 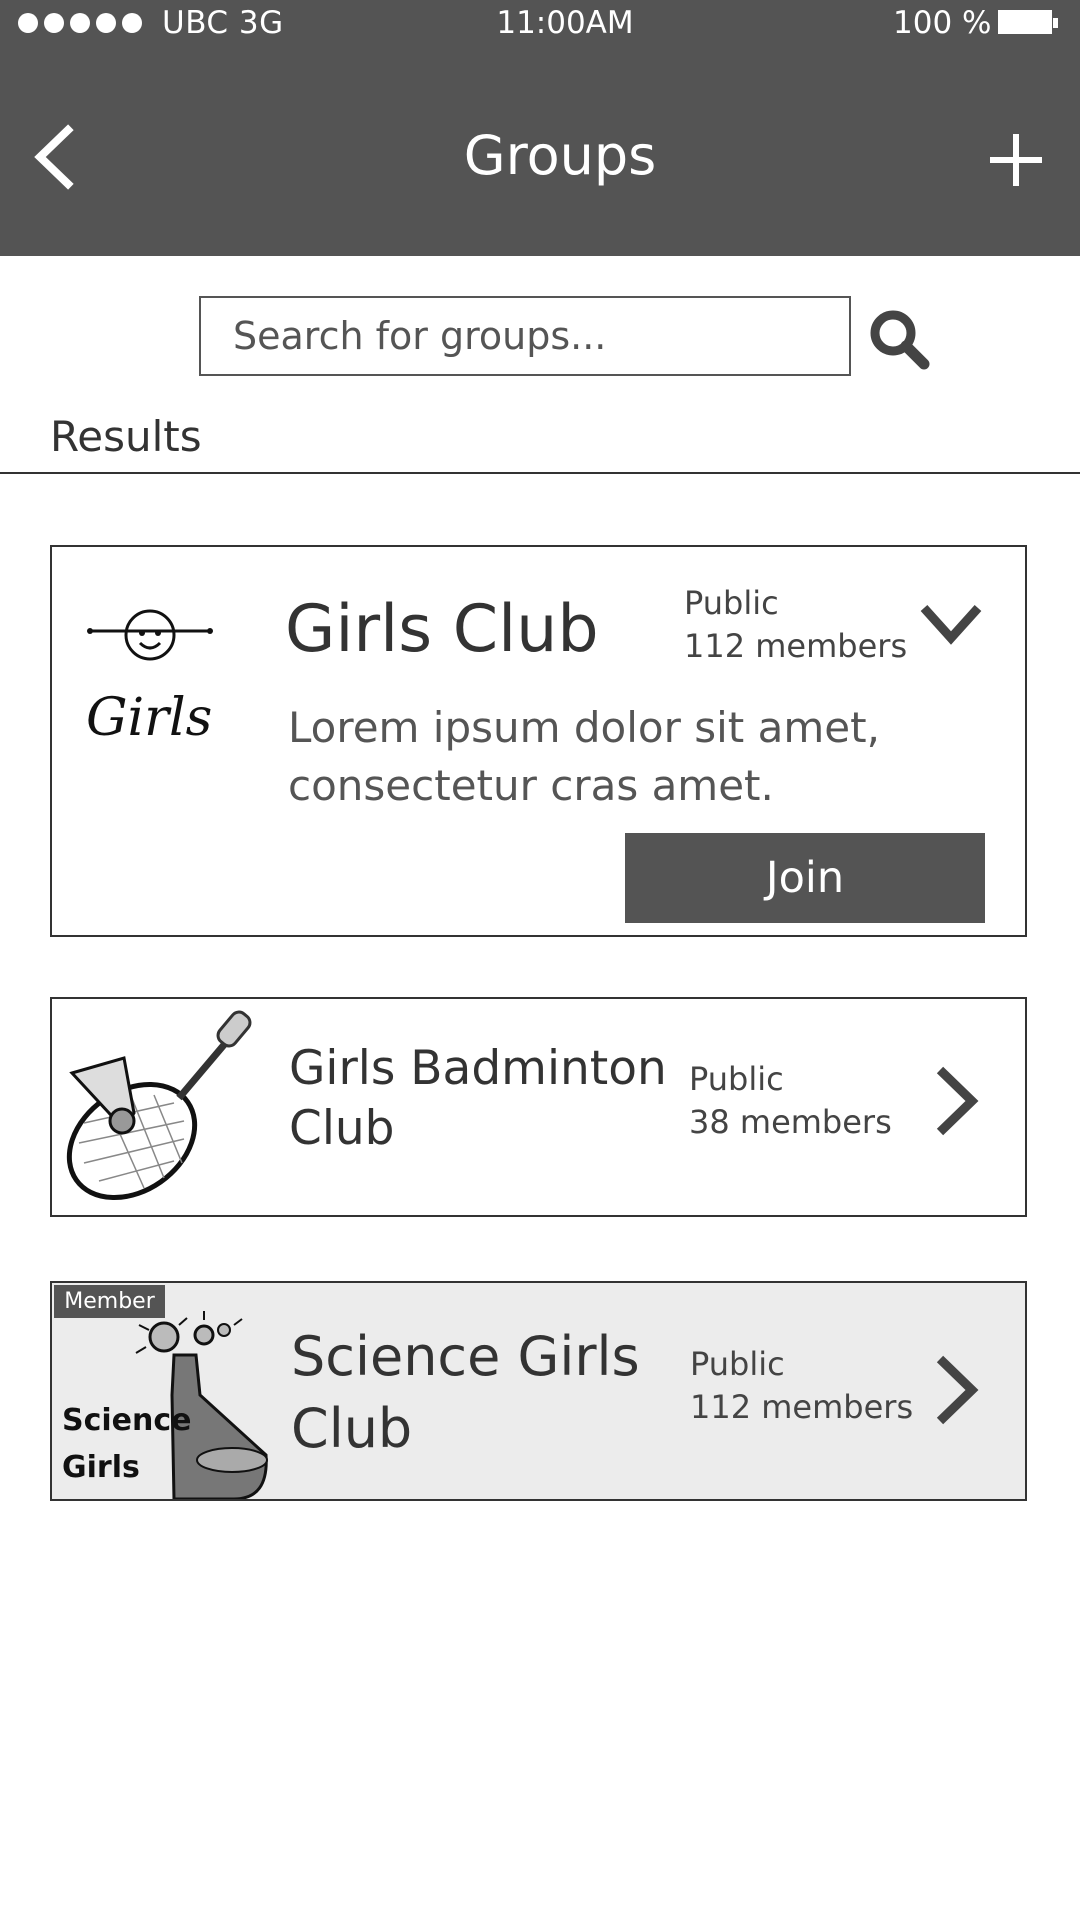 I want to click on battery-percent: 100 %, so click(x=942, y=23).